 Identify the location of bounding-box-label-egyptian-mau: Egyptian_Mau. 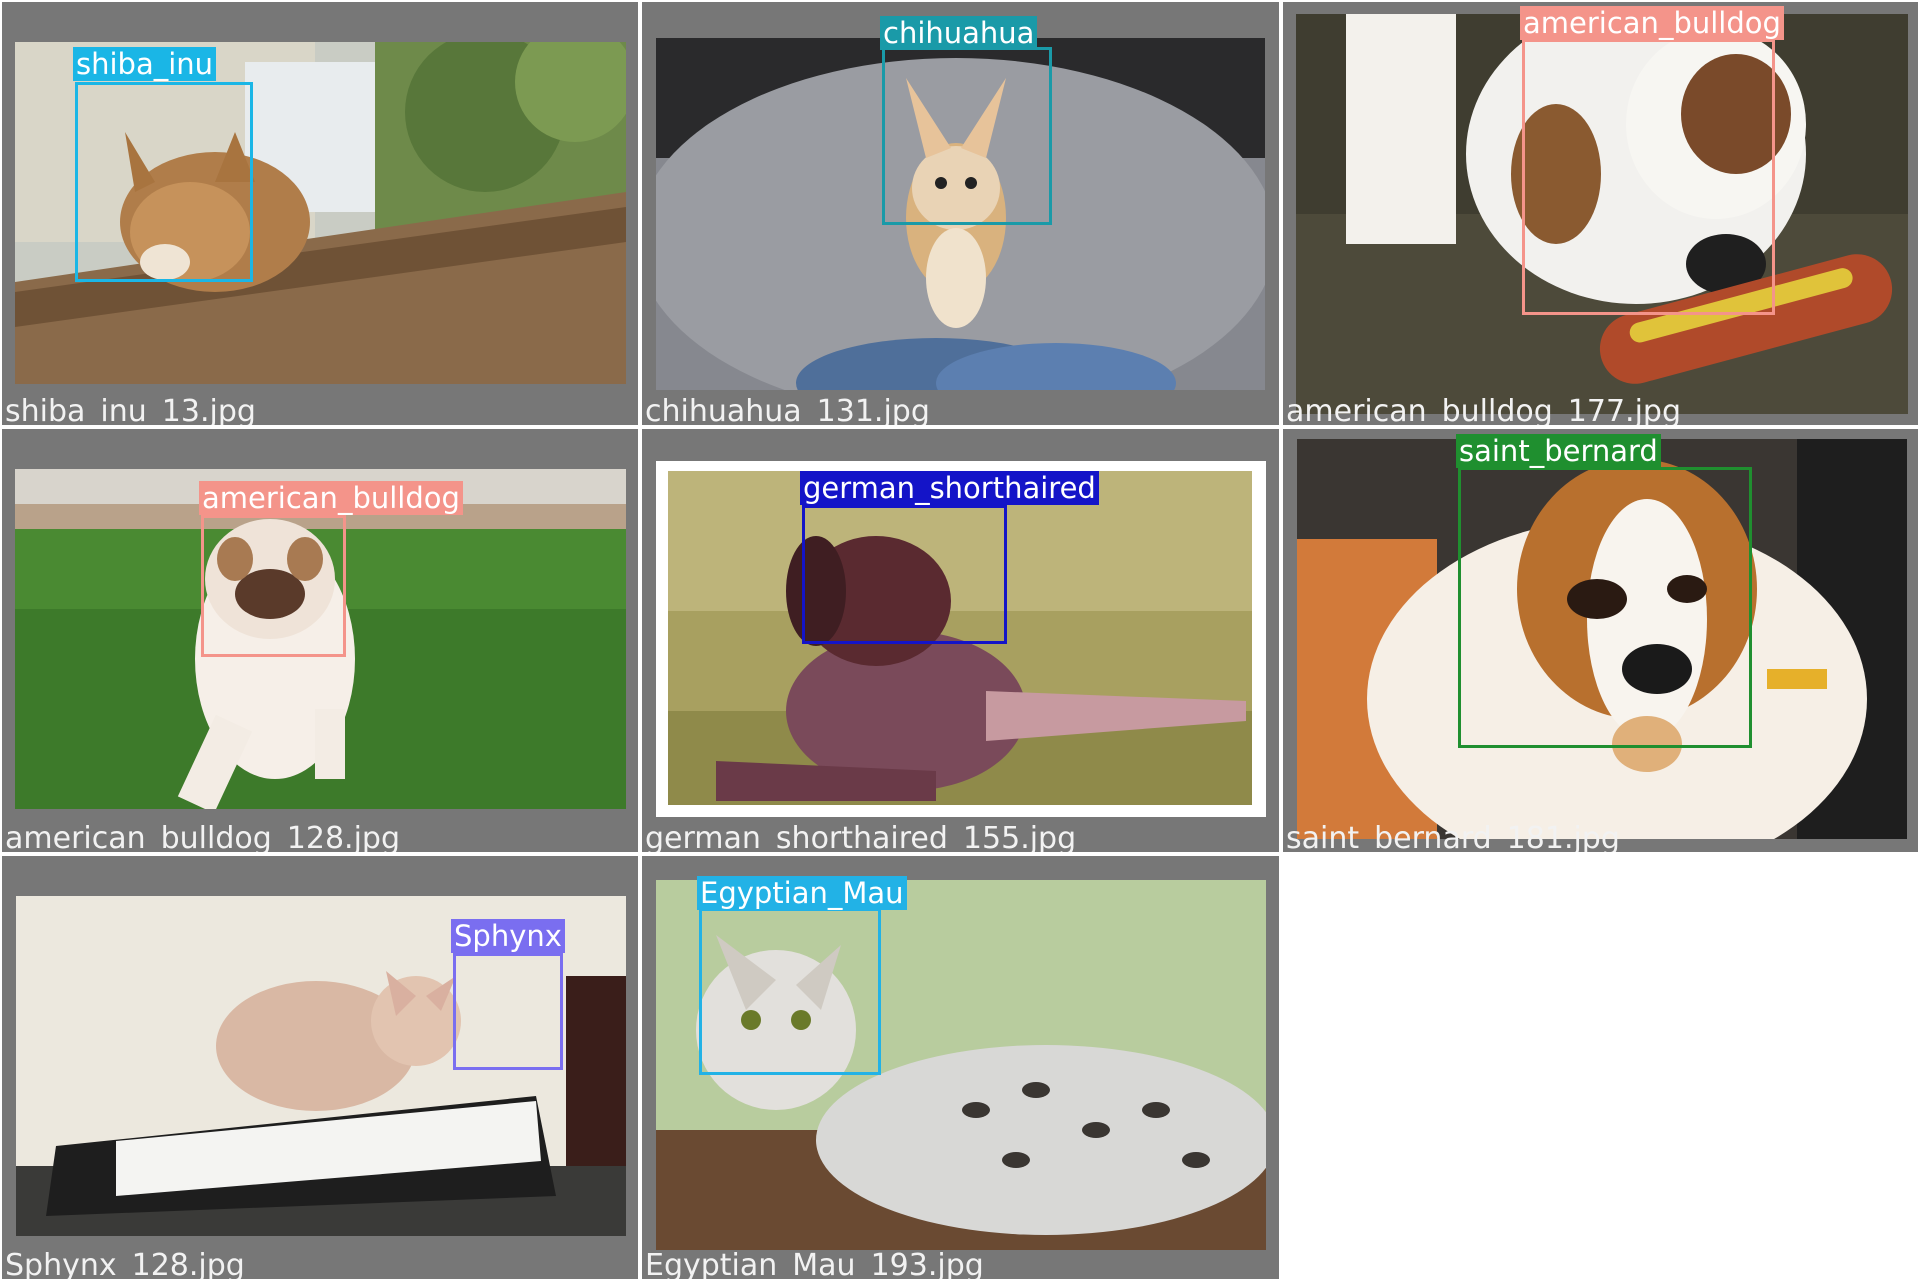
(802, 893).